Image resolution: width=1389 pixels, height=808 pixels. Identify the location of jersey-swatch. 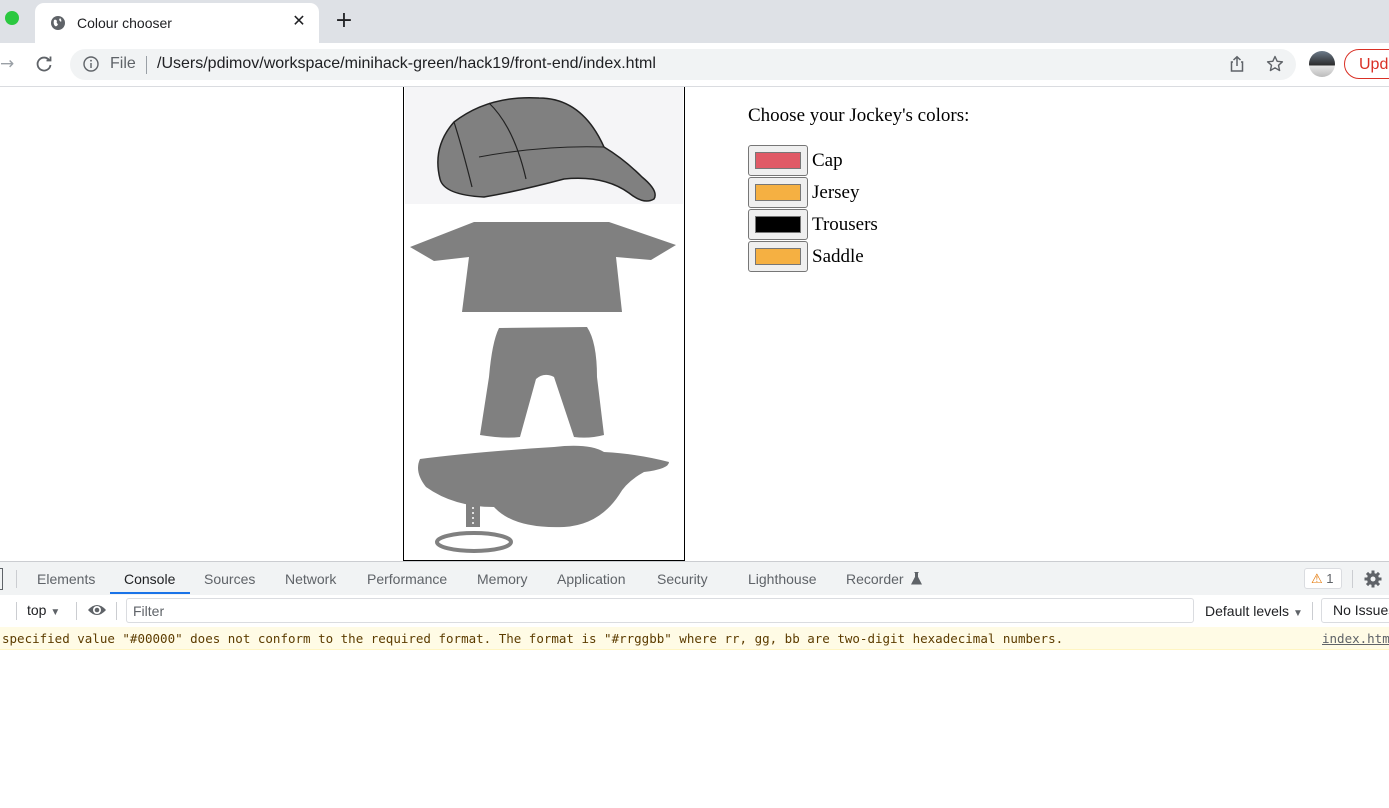
(778, 192).